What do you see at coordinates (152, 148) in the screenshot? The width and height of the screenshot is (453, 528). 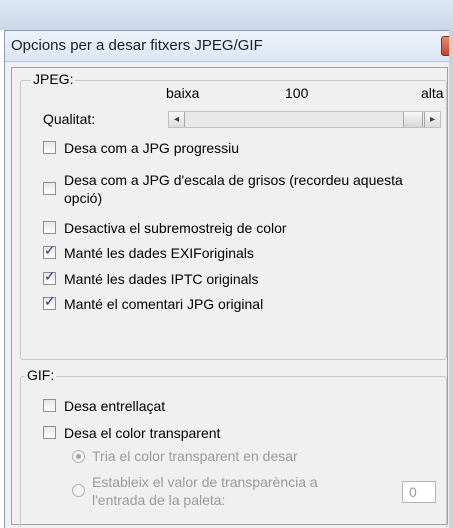 I see `option-label: Desa com a JPG progressiu` at bounding box center [152, 148].